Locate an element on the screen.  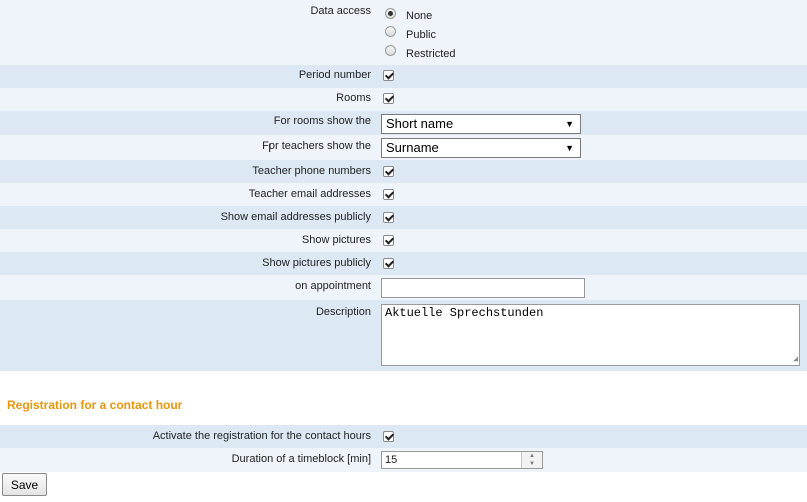
for-rooms-select: Short name ▼ is located at coordinates (481, 124).